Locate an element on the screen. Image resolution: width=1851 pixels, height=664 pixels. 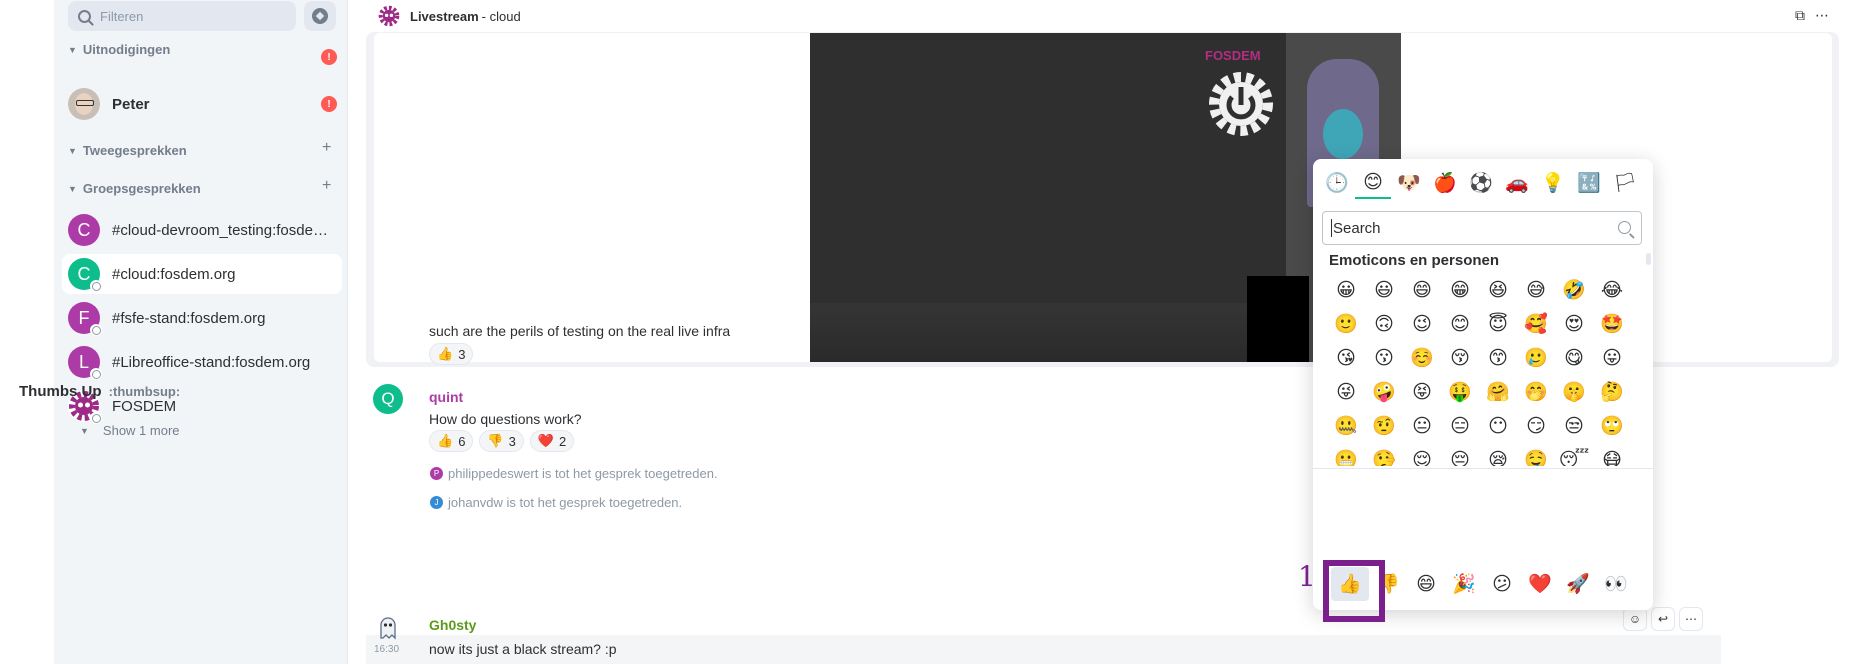
smiley-icon: 😊 is located at coordinates (1373, 183).